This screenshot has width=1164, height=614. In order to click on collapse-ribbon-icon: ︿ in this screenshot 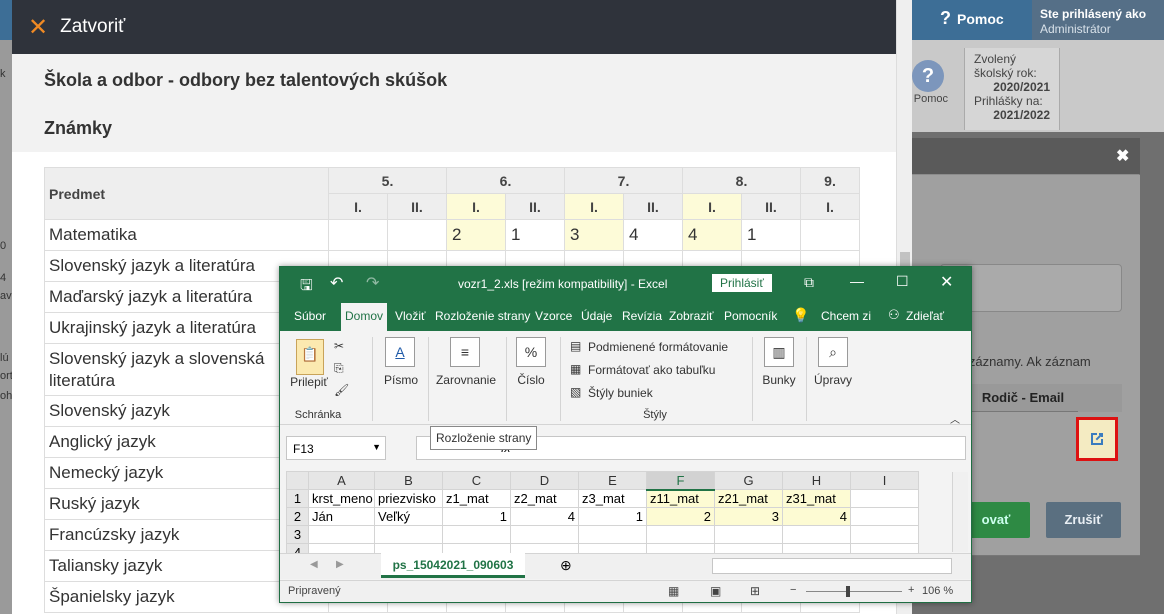, I will do `click(955, 418)`.